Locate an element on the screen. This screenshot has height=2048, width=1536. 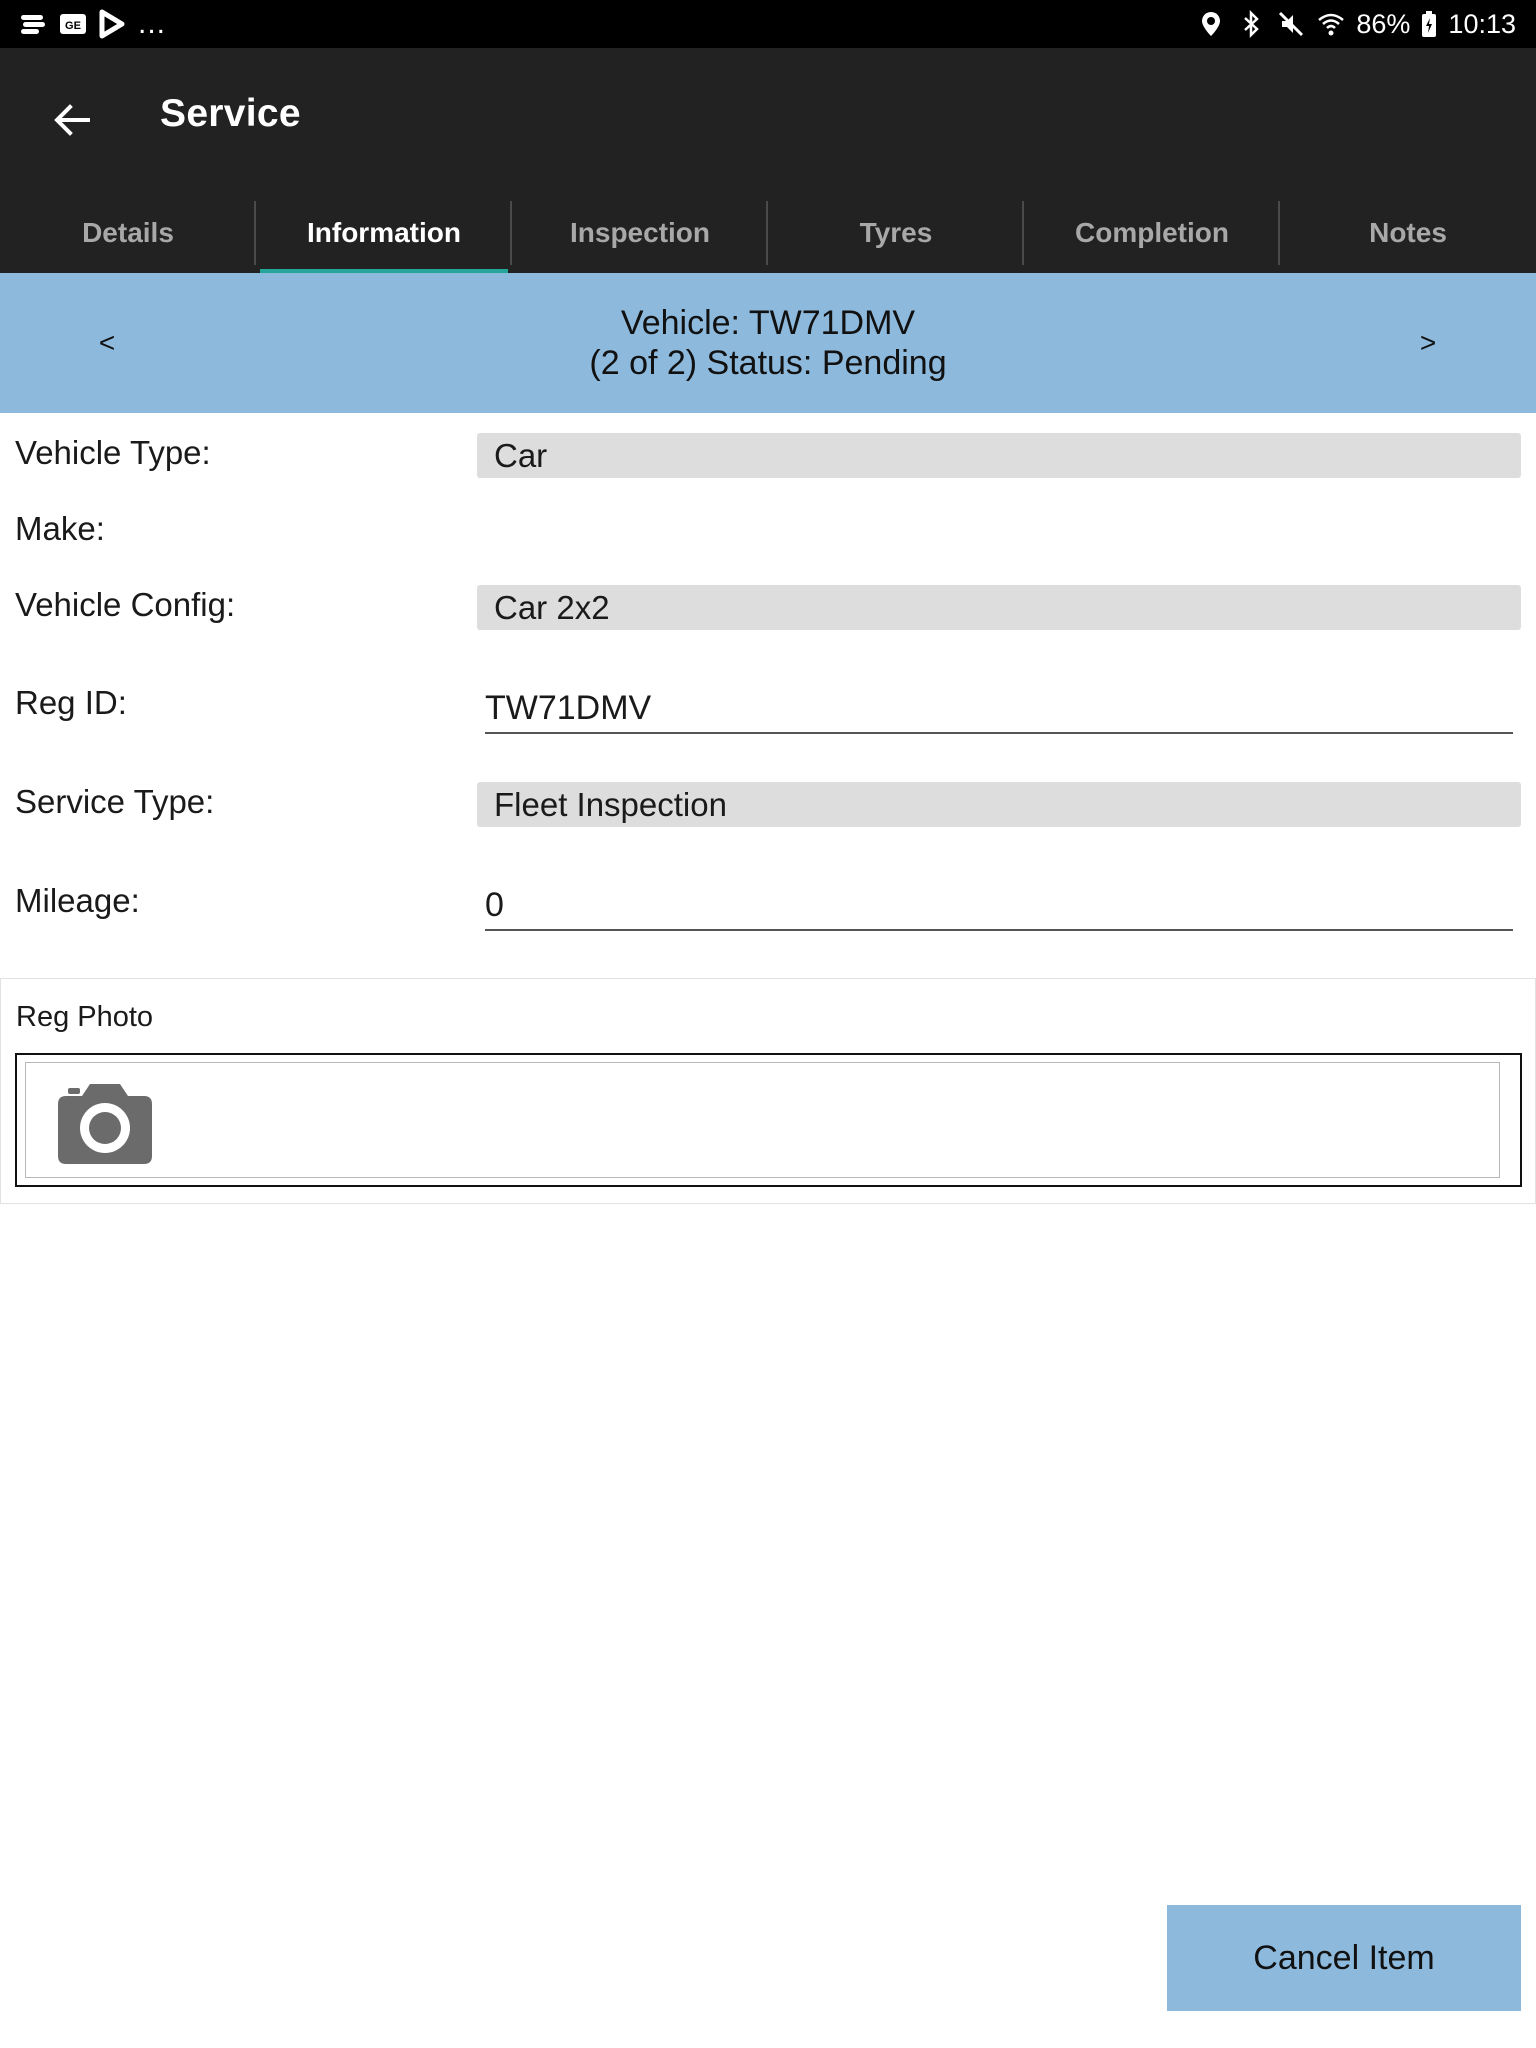
page-title: Service is located at coordinates (230, 113).